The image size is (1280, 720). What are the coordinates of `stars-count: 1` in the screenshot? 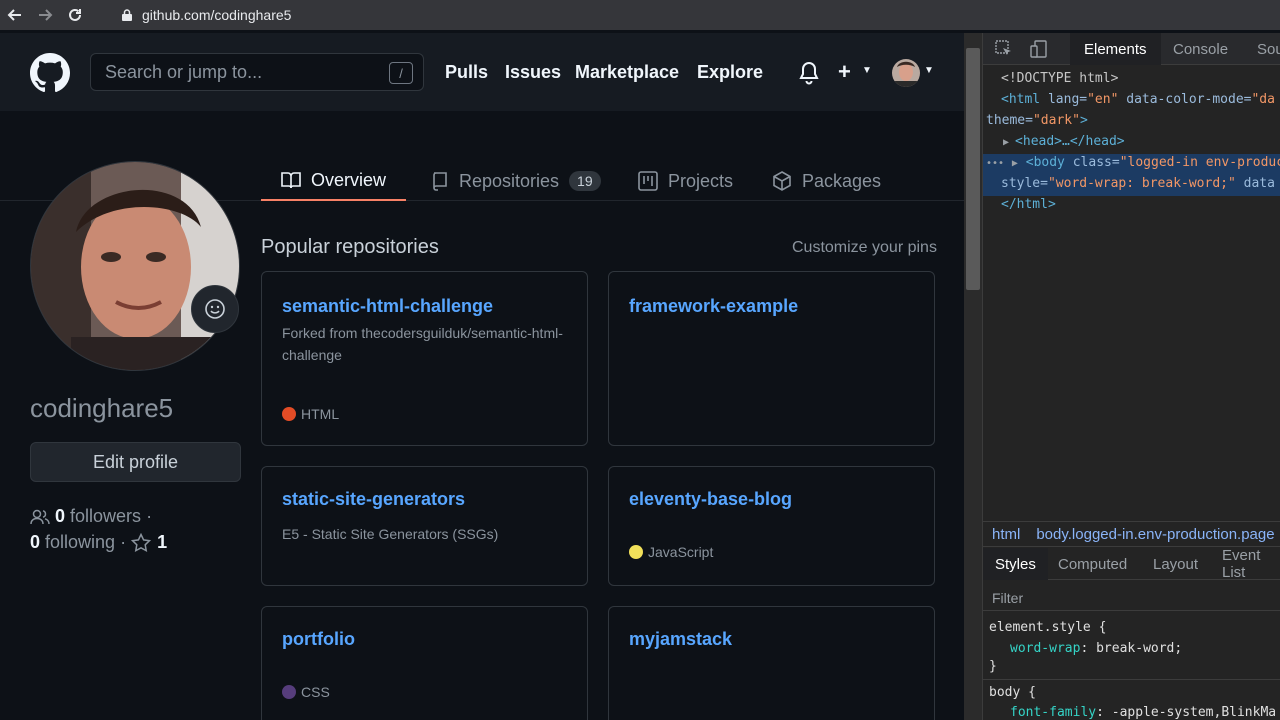 It's located at (162, 542).